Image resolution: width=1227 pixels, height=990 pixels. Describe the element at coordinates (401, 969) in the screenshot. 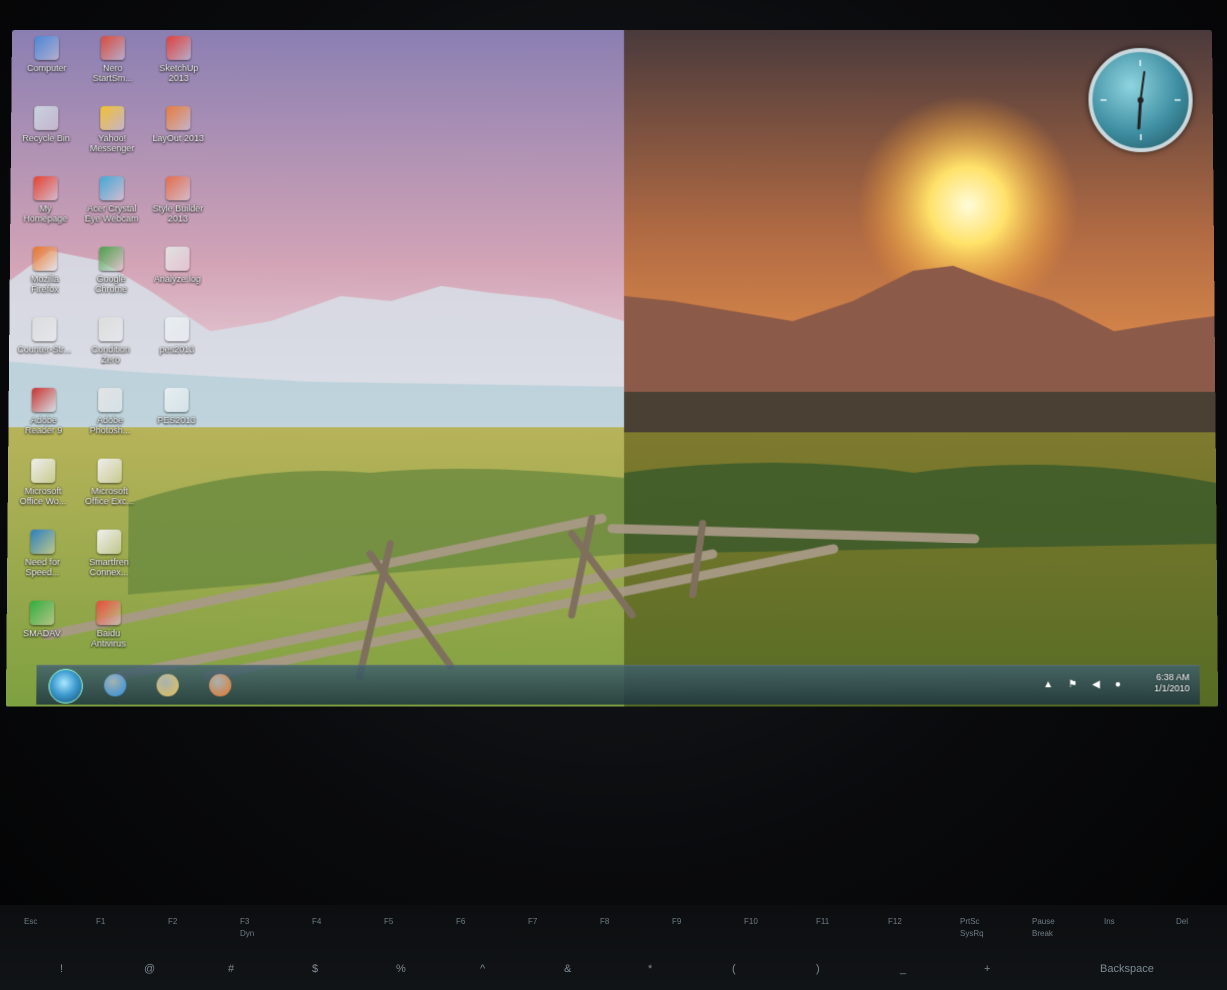

I see `key-symbol: %` at that location.